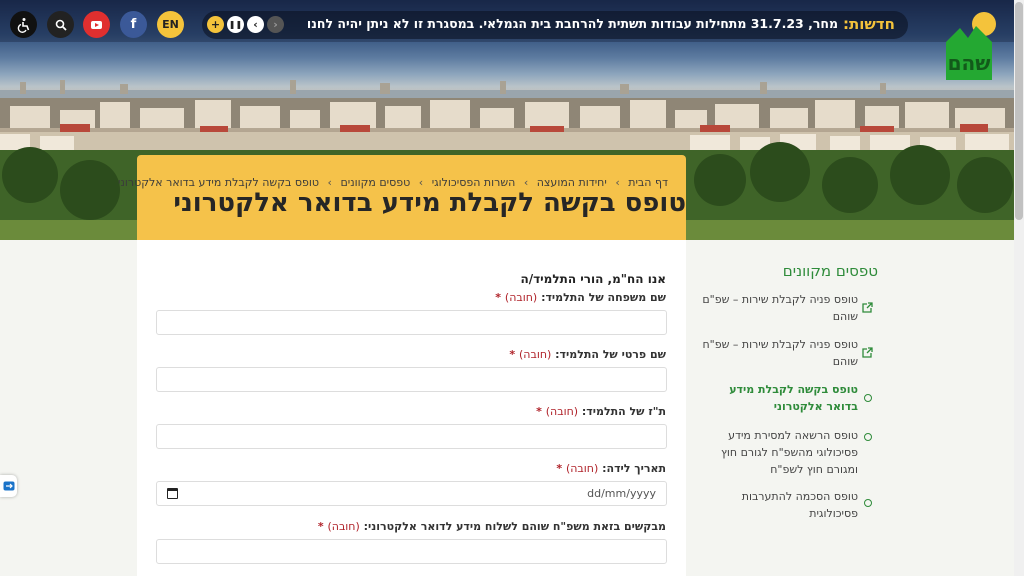 The width and height of the screenshot is (1024, 576). I want to click on scroll-thumb, so click(1019, 111).